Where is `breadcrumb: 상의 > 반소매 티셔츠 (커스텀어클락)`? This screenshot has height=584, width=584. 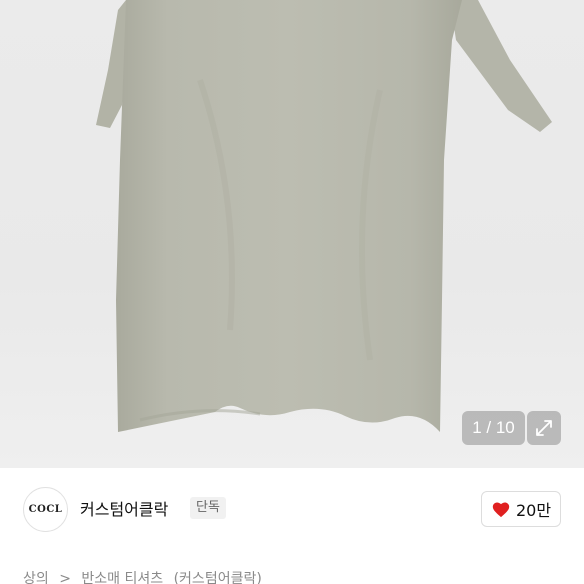
breadcrumb: 상의 > 반소매 티셔츠 (커스텀어클락) is located at coordinates (145, 576).